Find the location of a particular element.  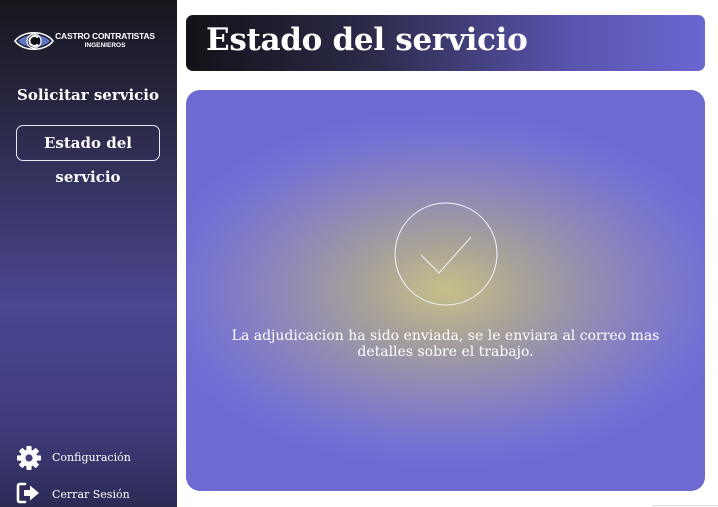

eye-c-logo-icon is located at coordinates (34, 41).